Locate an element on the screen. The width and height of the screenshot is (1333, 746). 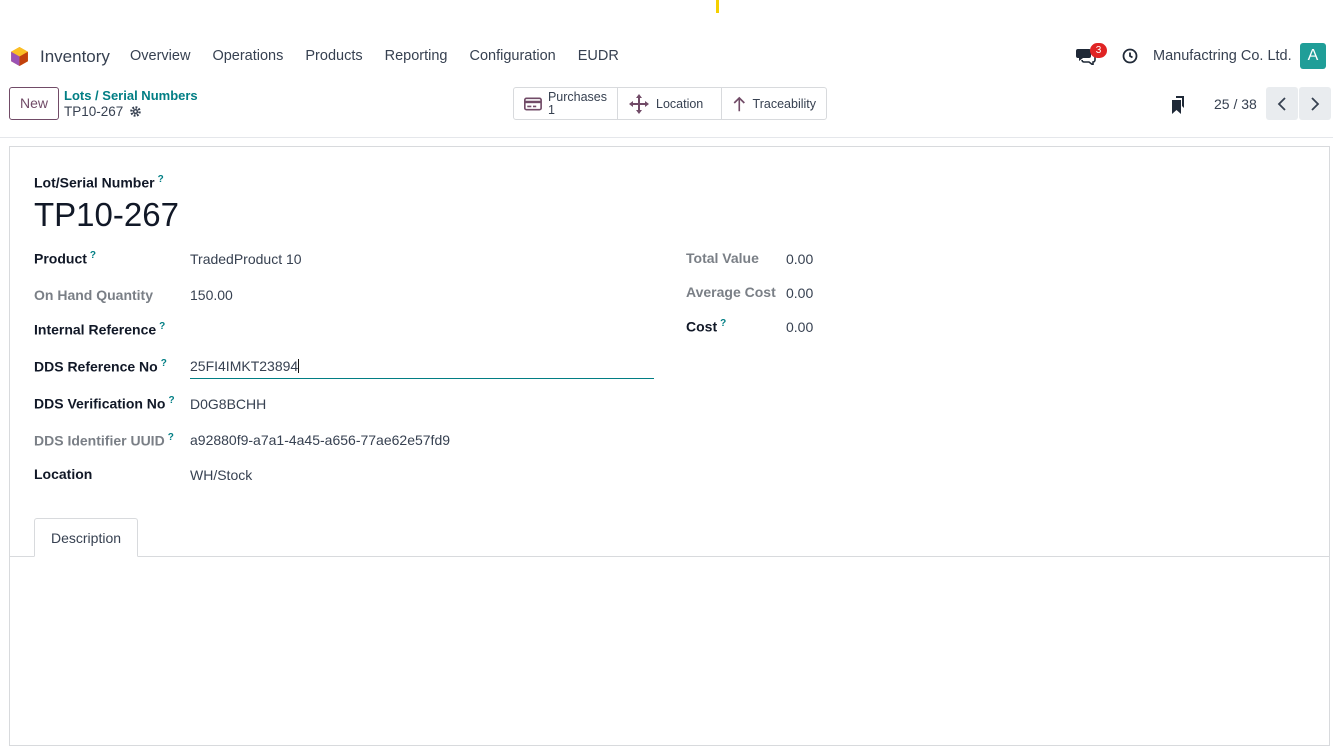
dds-uuid-label: DDS Identifier UUID? is located at coordinates (104, 440).